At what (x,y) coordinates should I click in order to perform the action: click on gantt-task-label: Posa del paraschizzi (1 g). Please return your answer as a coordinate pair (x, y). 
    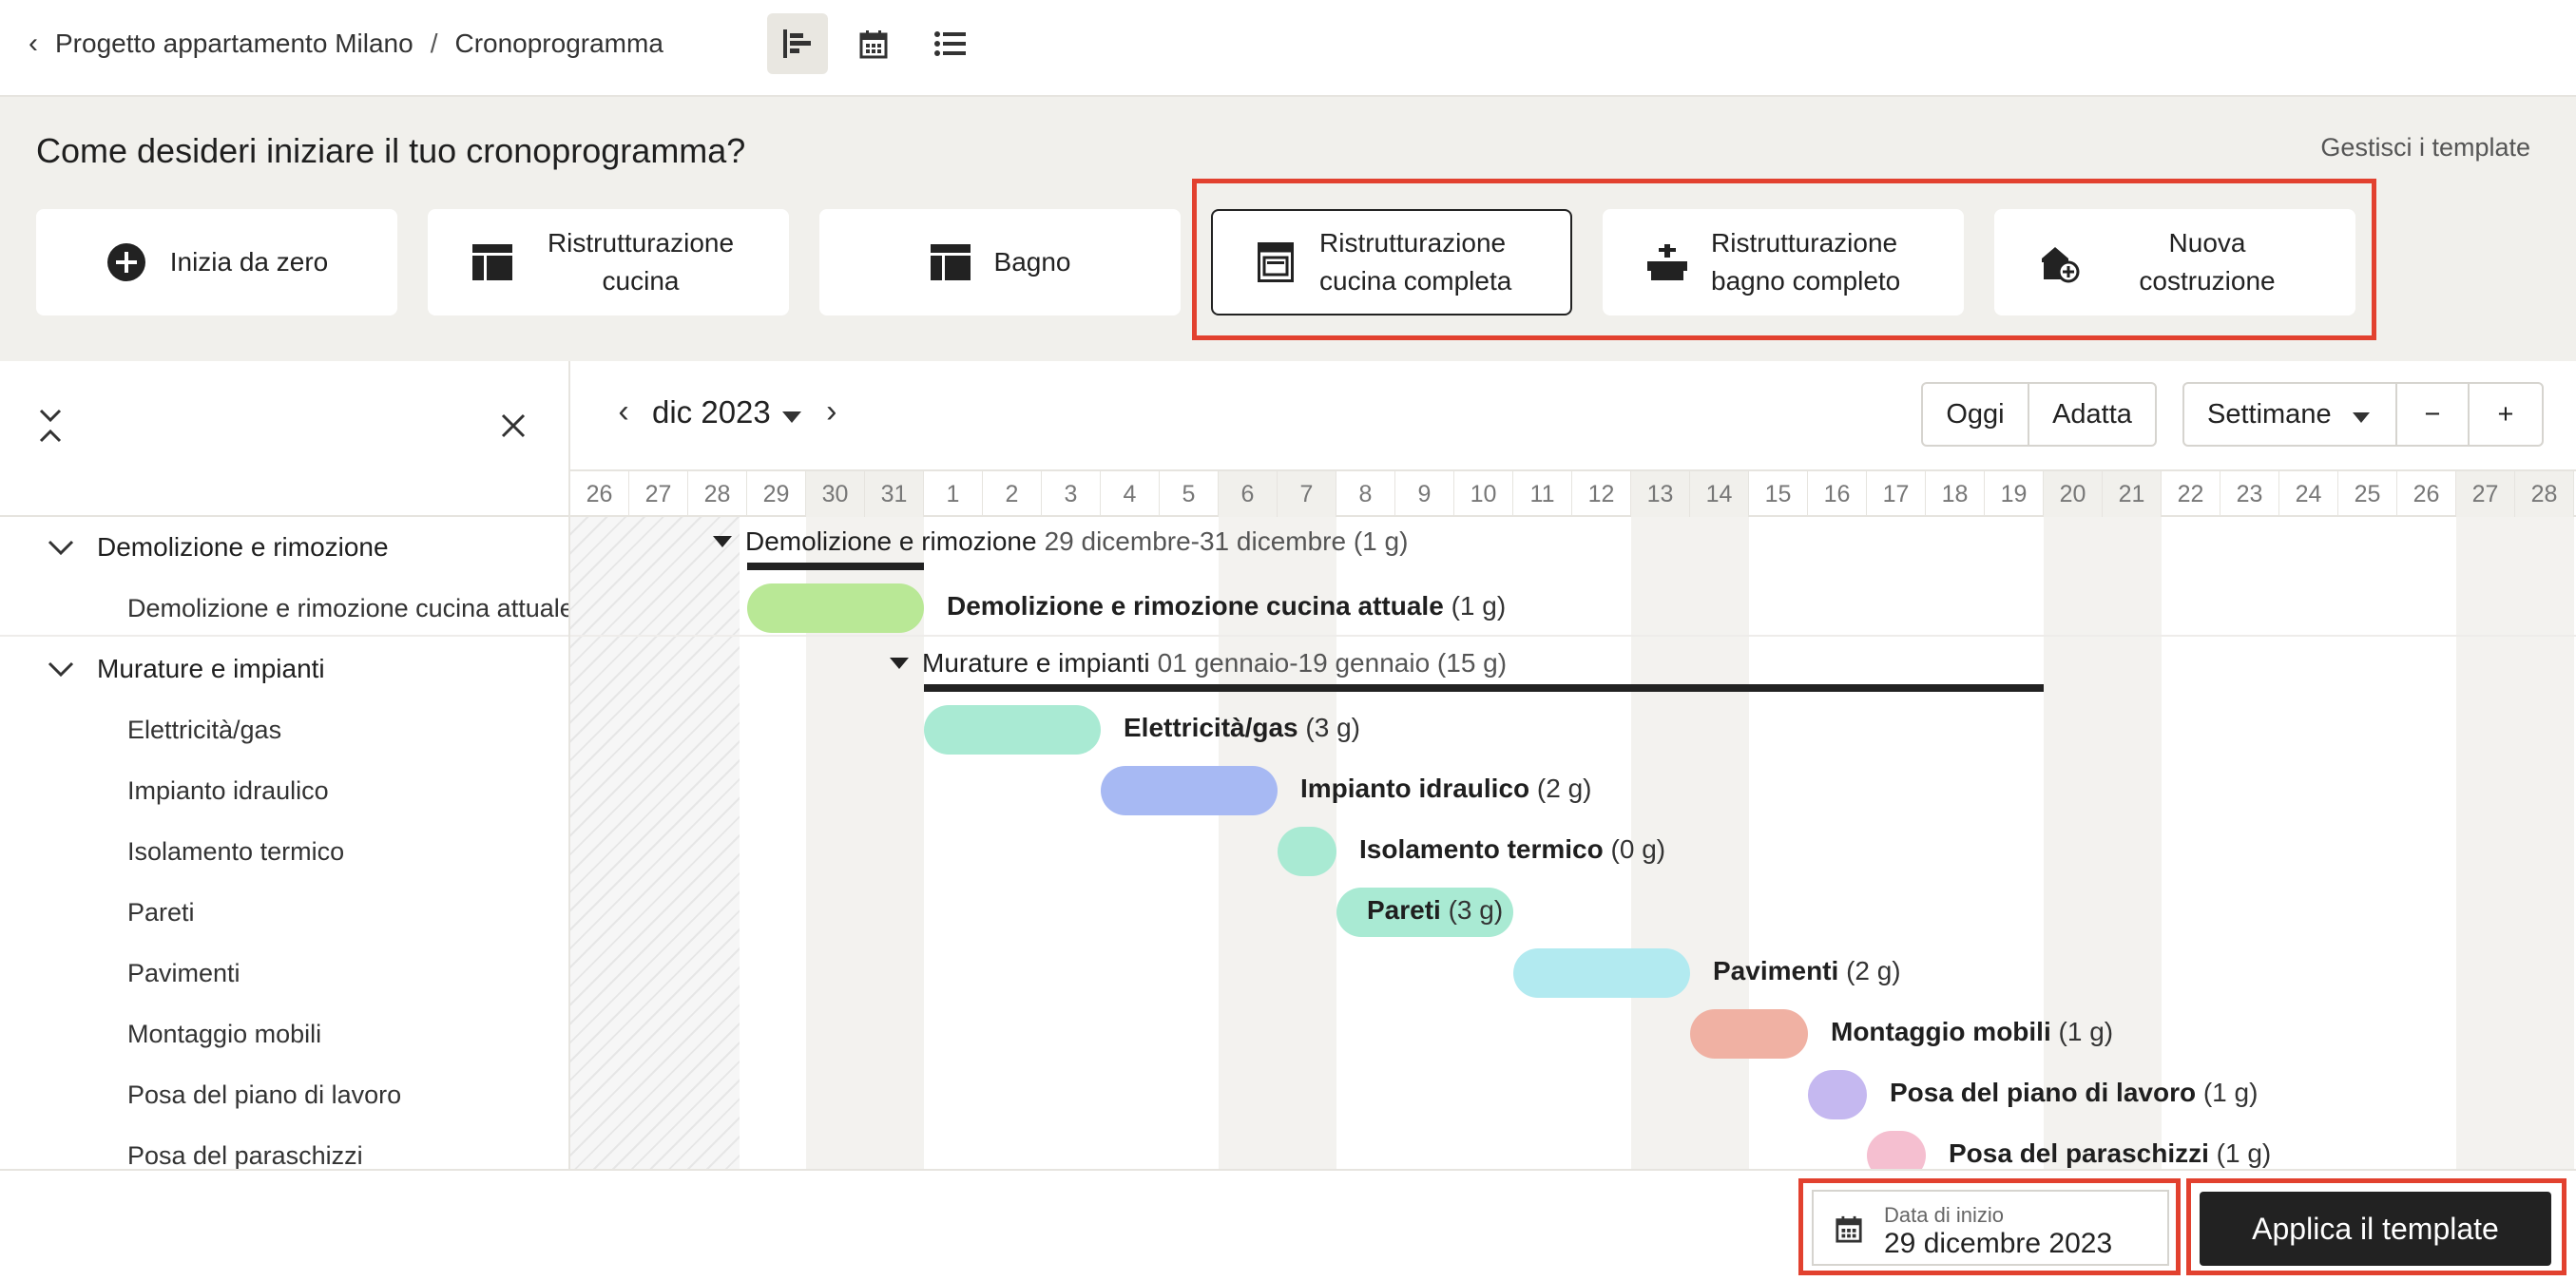
    Looking at the image, I should click on (2110, 1153).